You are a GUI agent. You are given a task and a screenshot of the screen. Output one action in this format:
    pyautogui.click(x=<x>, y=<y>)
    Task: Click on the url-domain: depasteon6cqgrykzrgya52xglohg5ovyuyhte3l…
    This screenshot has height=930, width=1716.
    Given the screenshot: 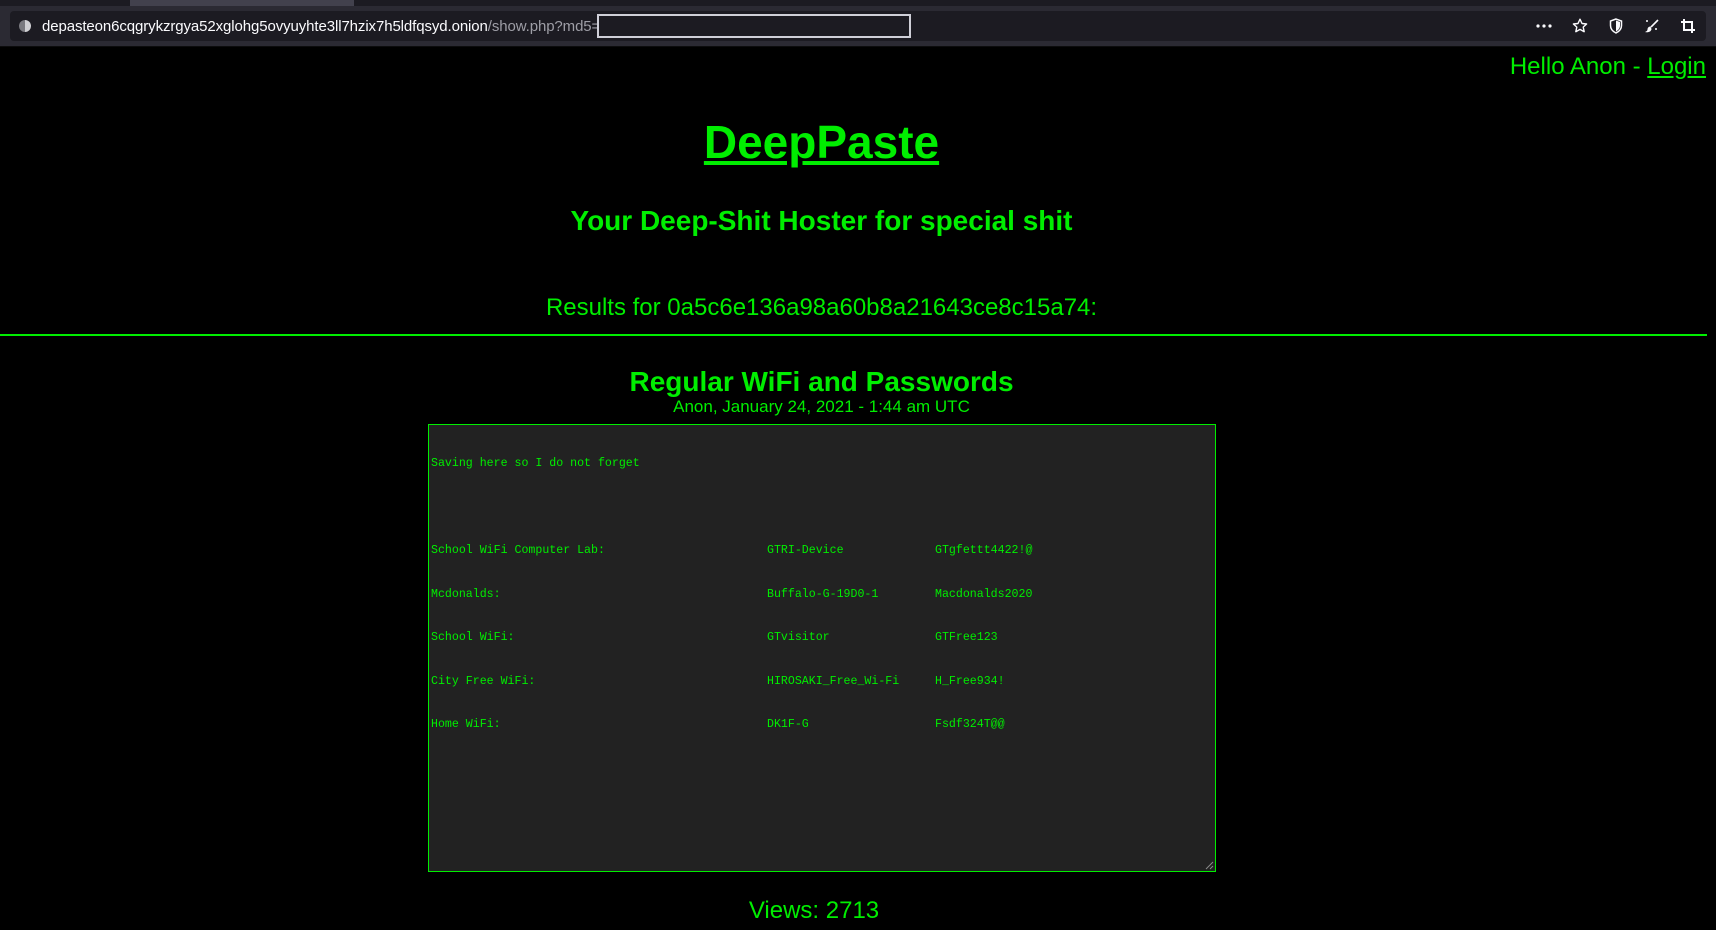 What is the action you would take?
    pyautogui.click(x=265, y=26)
    